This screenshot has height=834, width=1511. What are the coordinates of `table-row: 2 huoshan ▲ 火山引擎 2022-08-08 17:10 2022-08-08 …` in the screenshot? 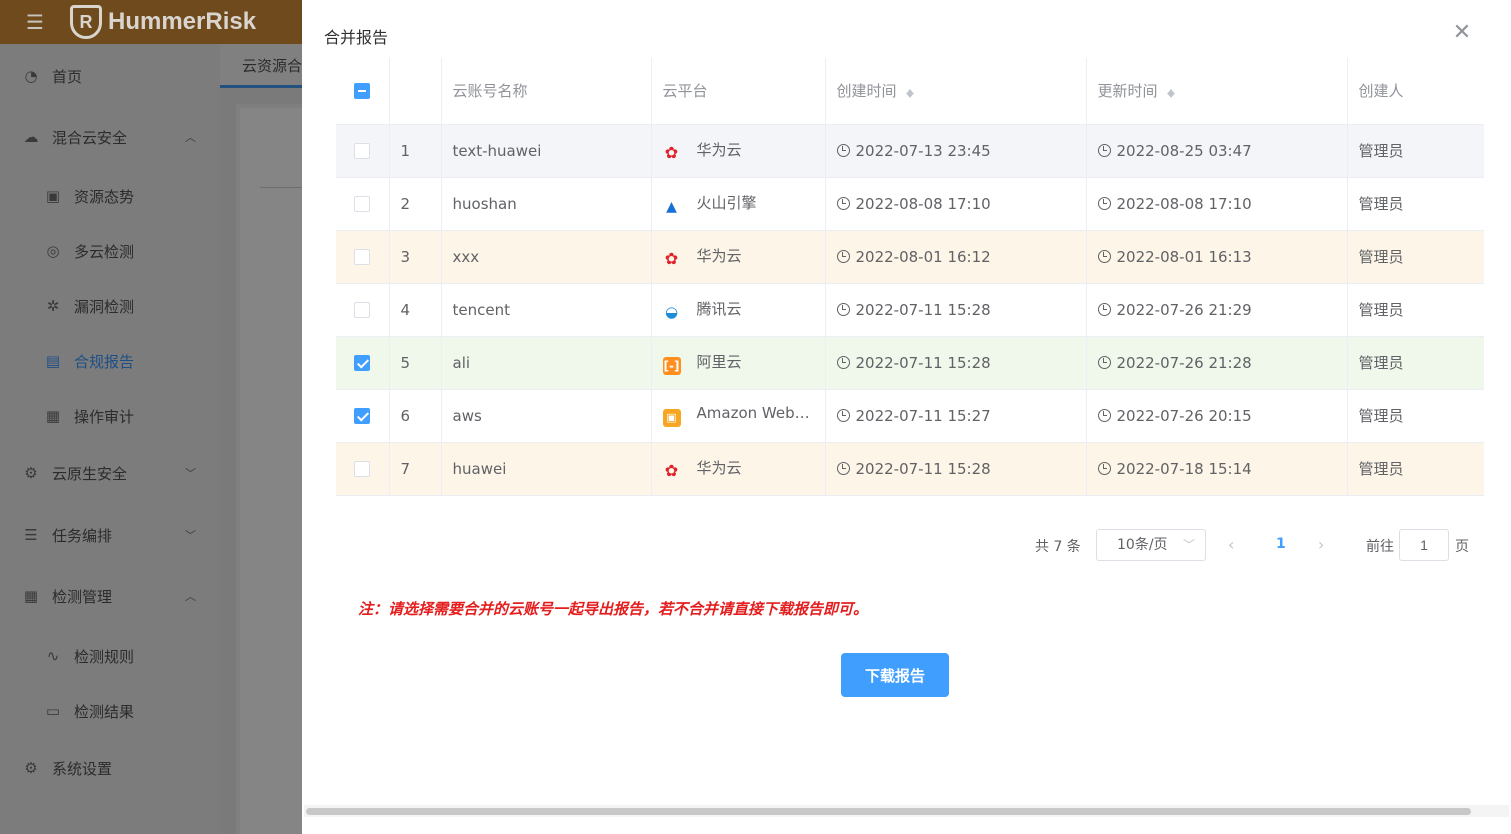 It's located at (910, 204).